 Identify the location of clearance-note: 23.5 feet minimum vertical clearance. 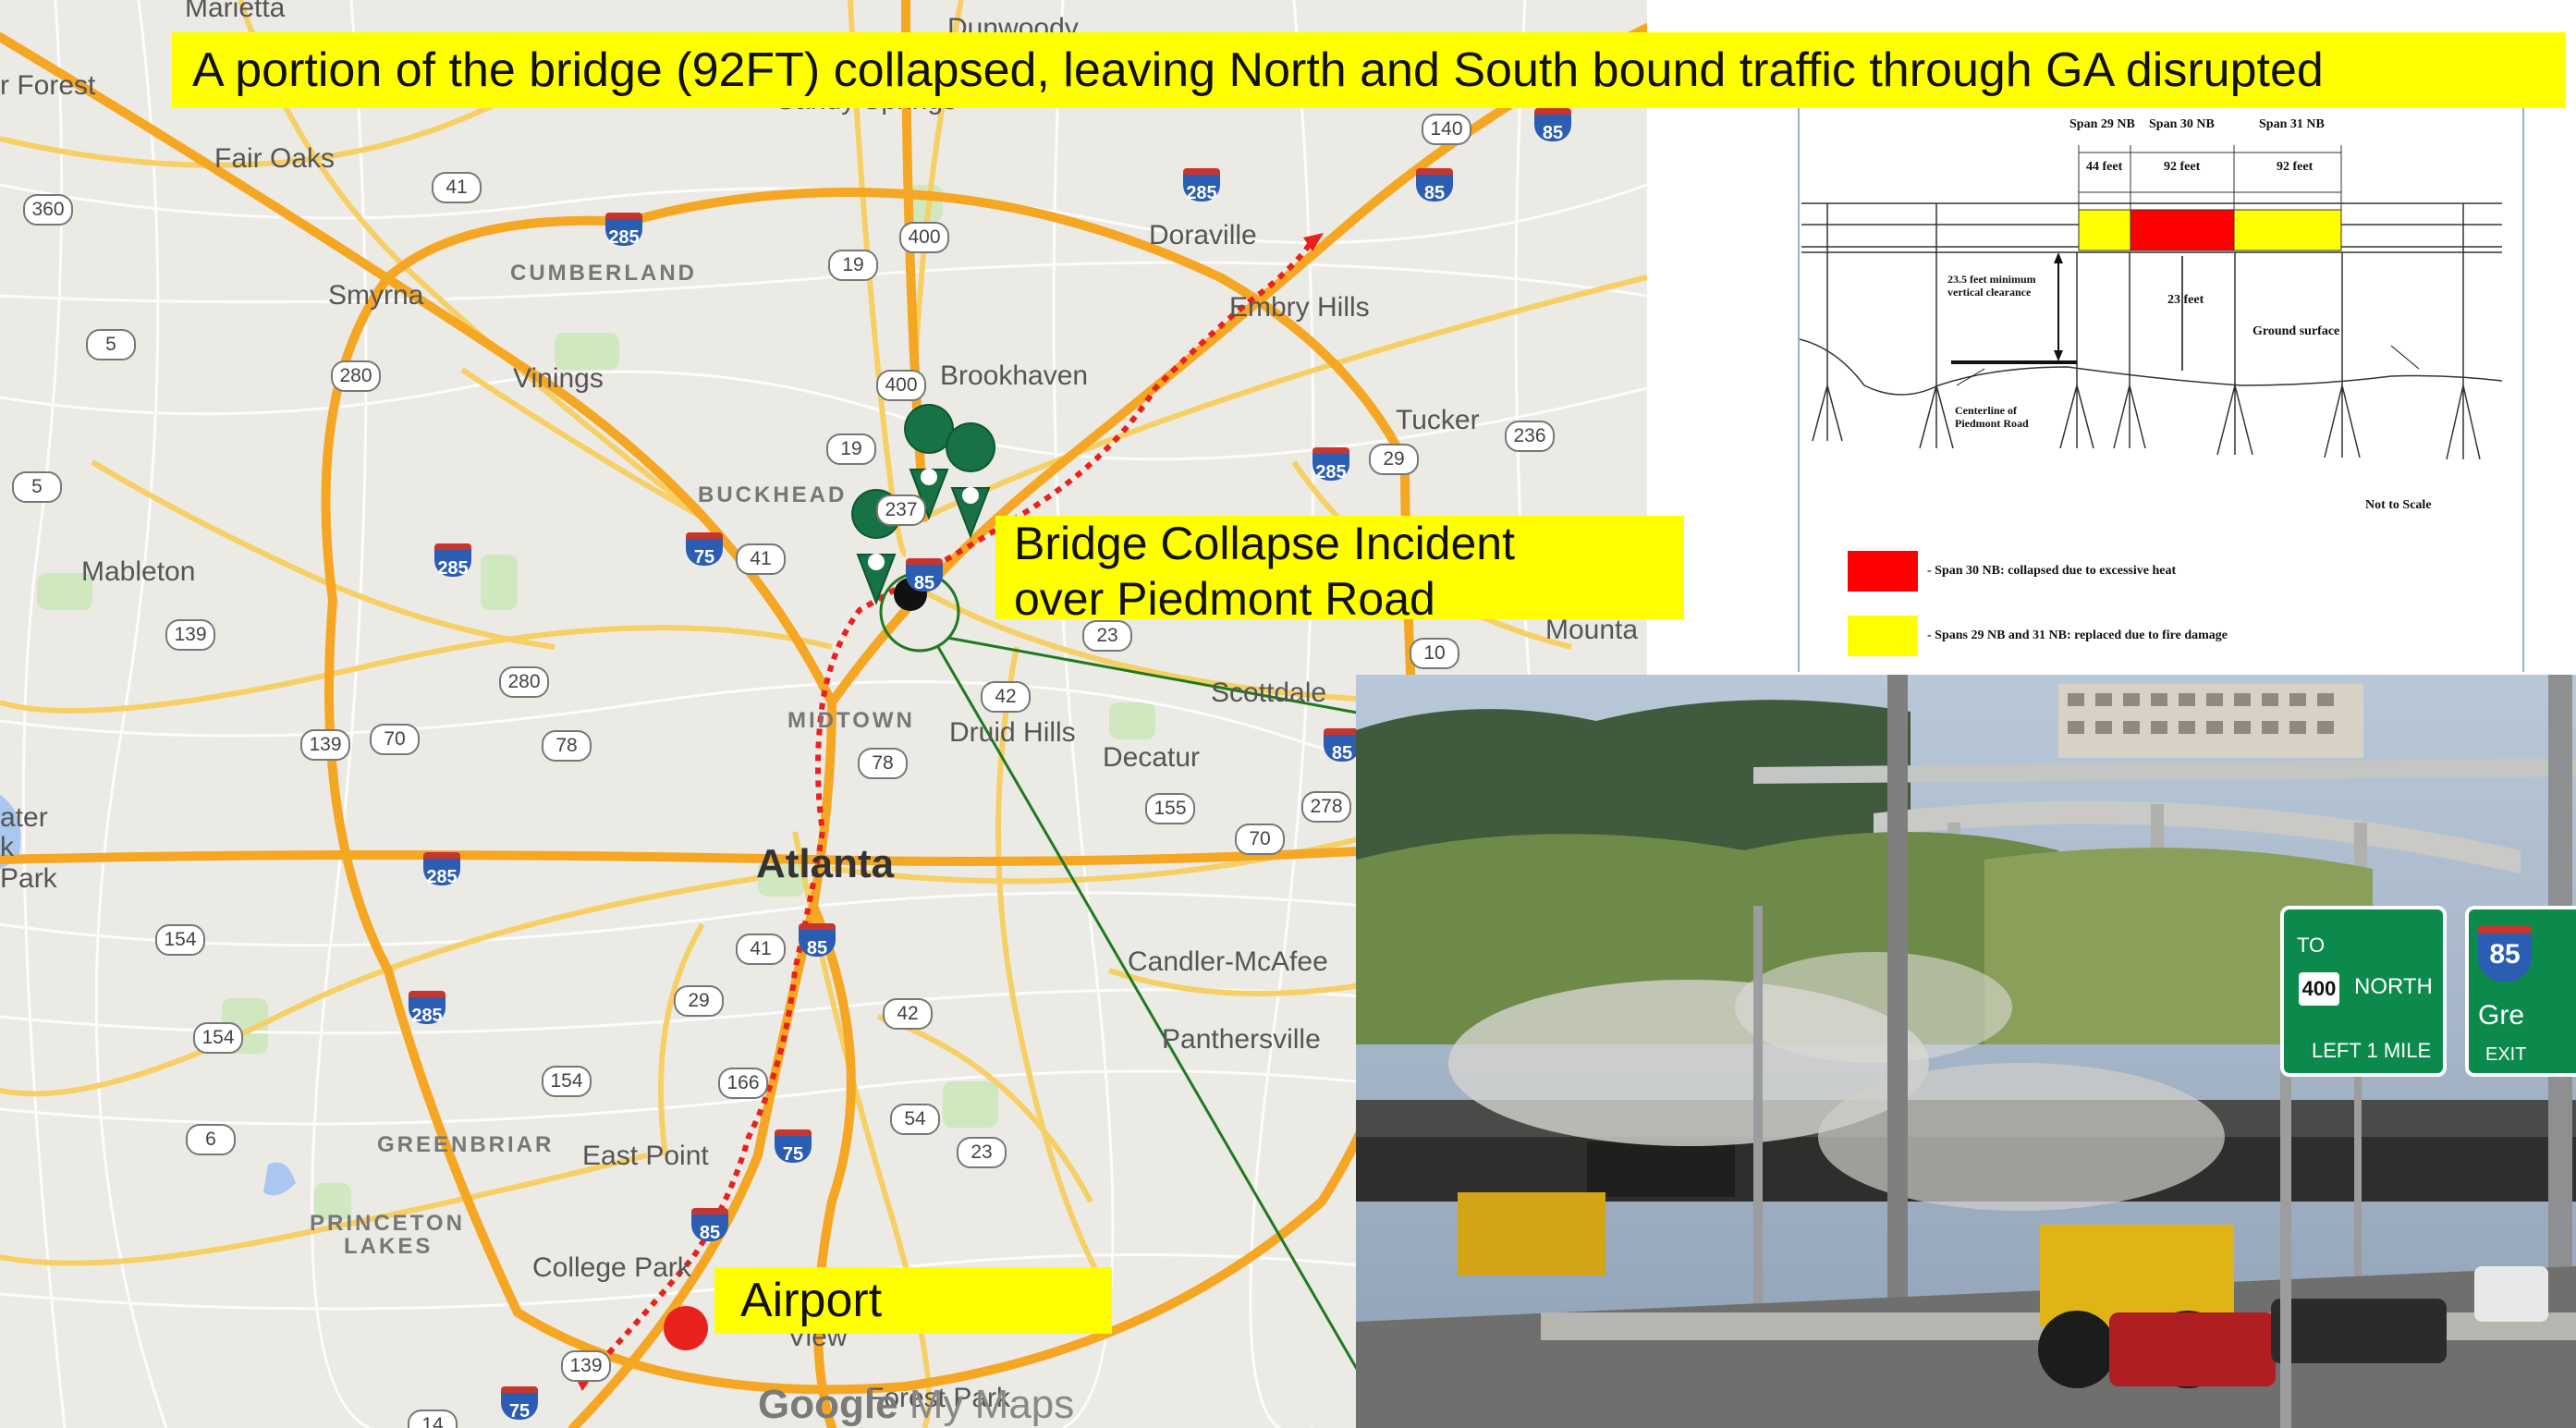
(1991, 286).